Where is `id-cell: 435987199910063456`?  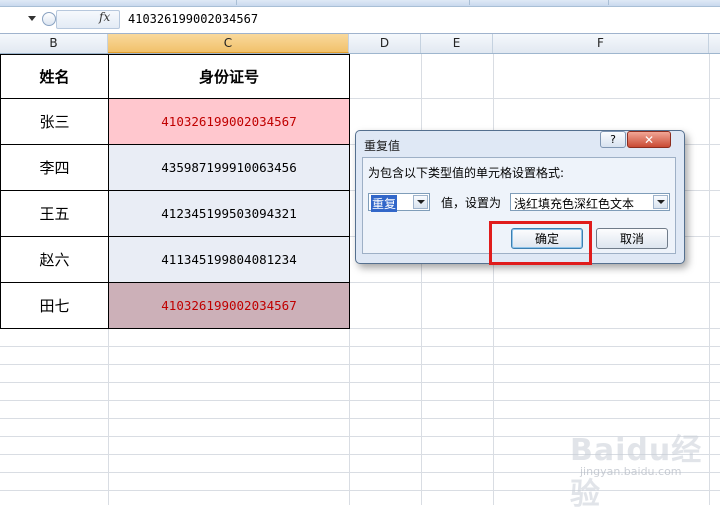 id-cell: 435987199910063456 is located at coordinates (229, 167).